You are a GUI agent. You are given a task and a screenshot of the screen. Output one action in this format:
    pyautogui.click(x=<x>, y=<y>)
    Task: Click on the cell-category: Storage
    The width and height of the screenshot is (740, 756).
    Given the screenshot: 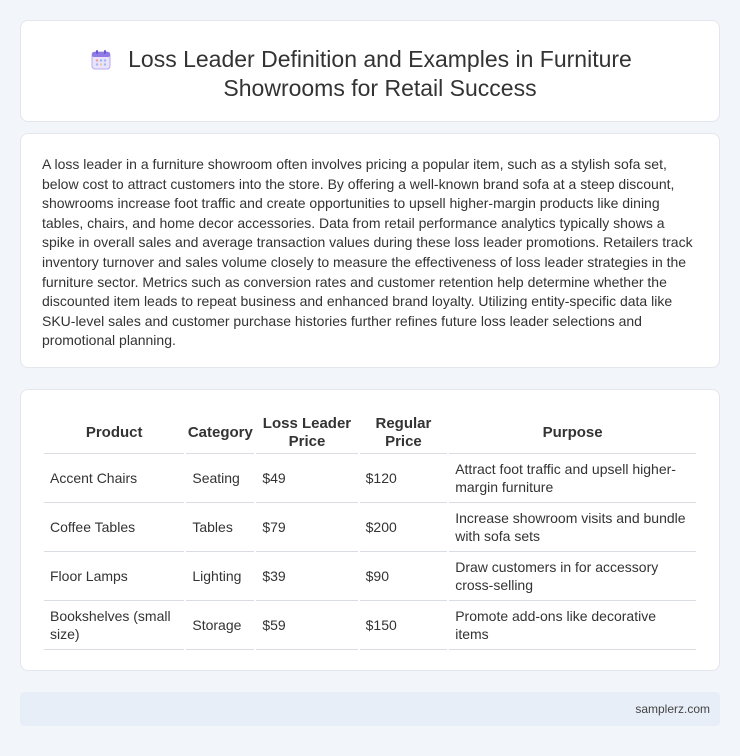 What is the action you would take?
    pyautogui.click(x=220, y=625)
    